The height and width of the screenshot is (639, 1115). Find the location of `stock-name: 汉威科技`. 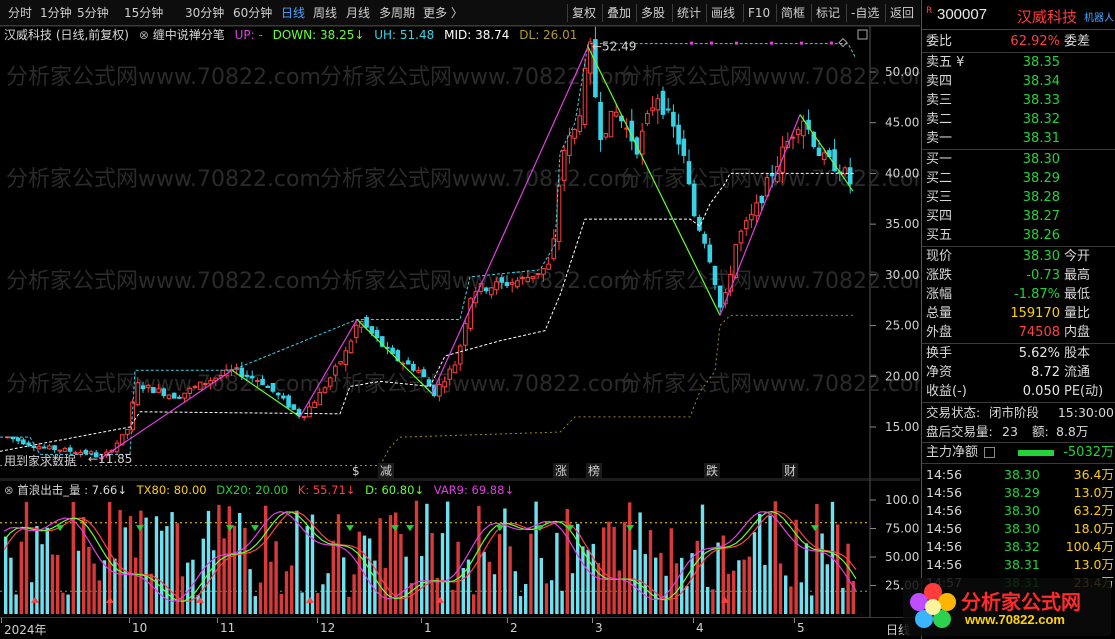

stock-name: 汉威科技 is located at coordinates (1047, 16).